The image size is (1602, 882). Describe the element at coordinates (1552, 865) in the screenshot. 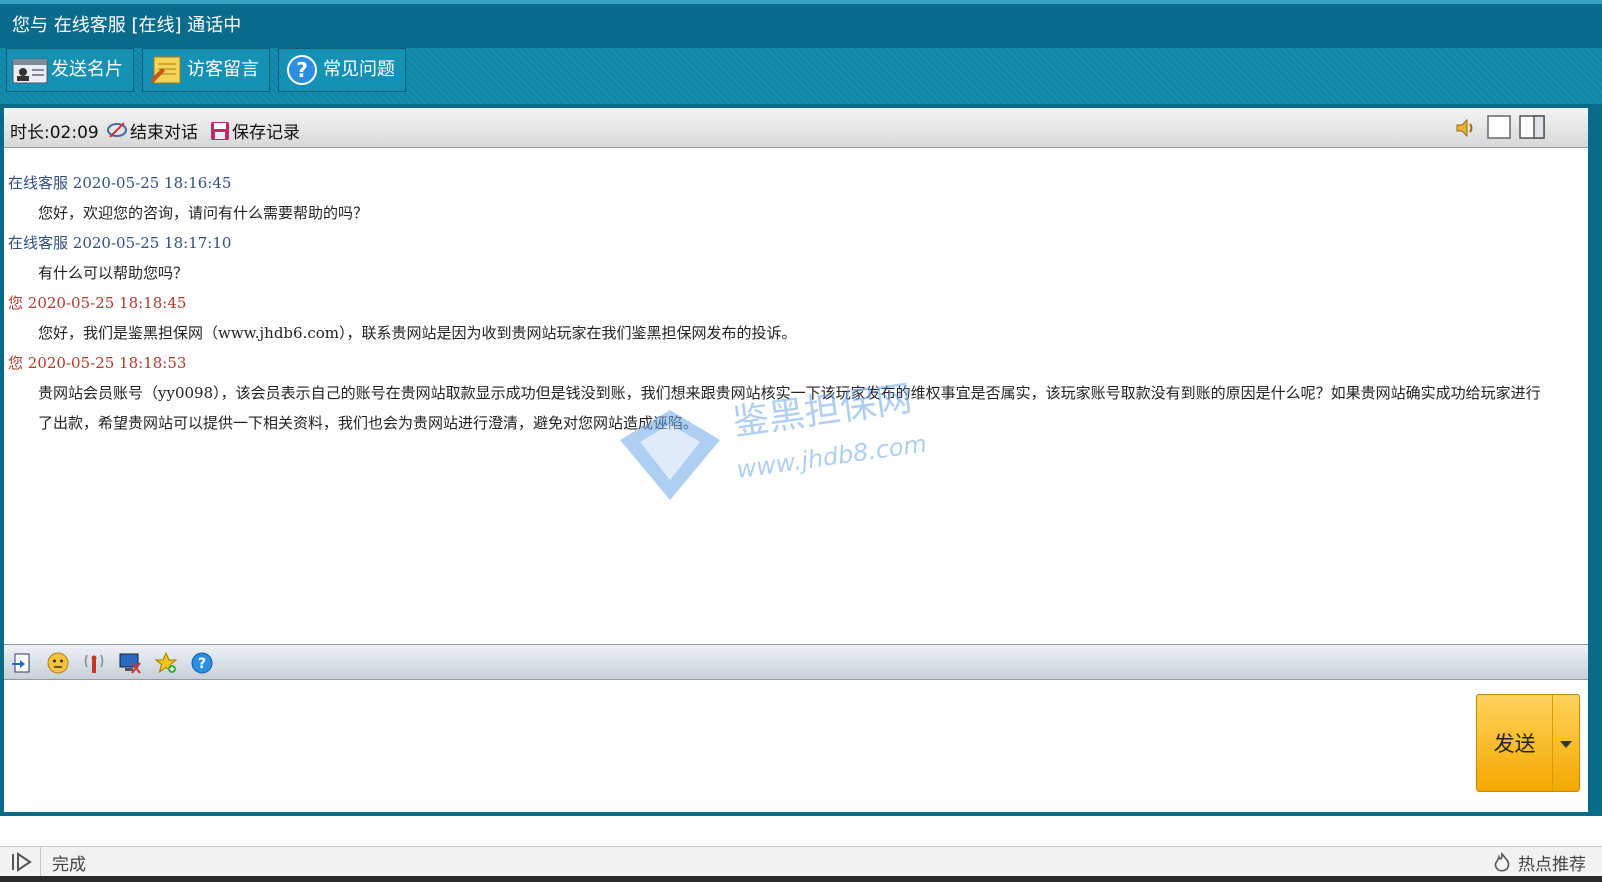

I see `hot-recommend-label: 热点推荐` at that location.